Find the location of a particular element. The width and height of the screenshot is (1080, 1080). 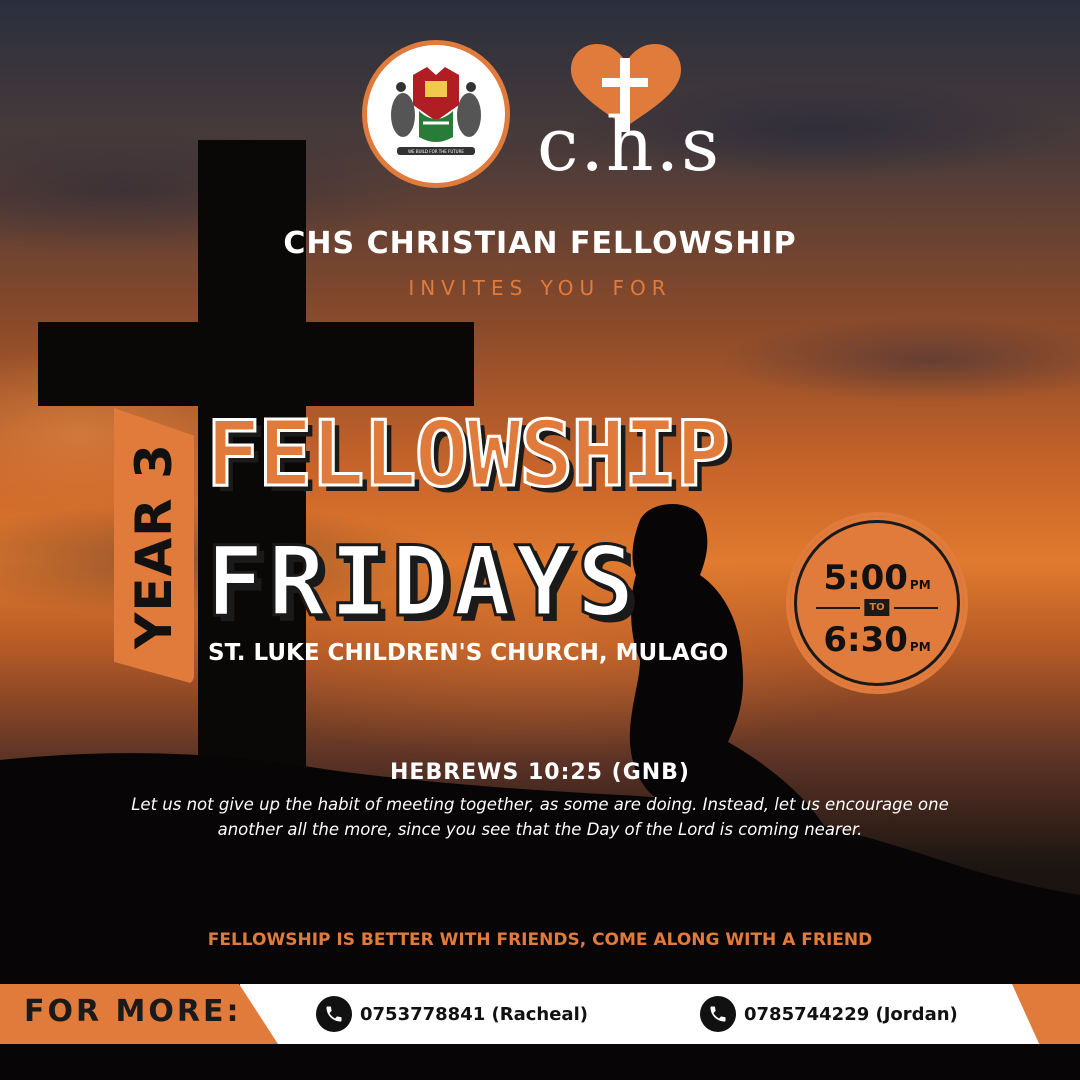

start-time-suffix: PM is located at coordinates (920, 585).